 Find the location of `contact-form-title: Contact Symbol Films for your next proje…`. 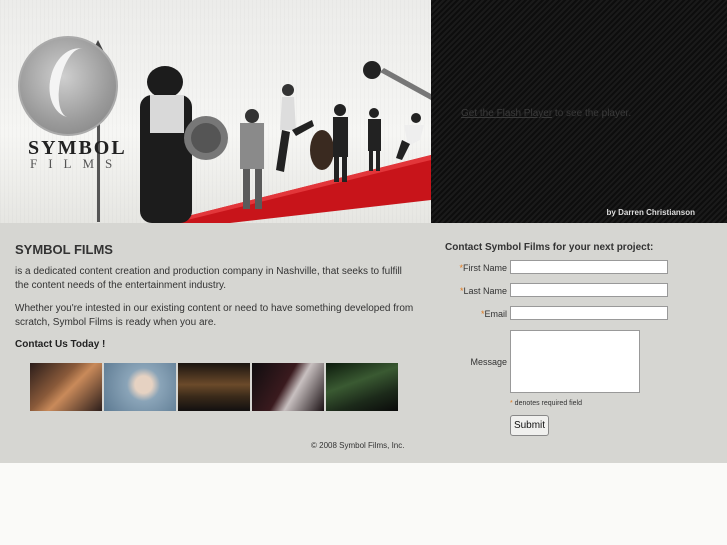

contact-form-title: Contact Symbol Films for your next proje… is located at coordinates (549, 247).